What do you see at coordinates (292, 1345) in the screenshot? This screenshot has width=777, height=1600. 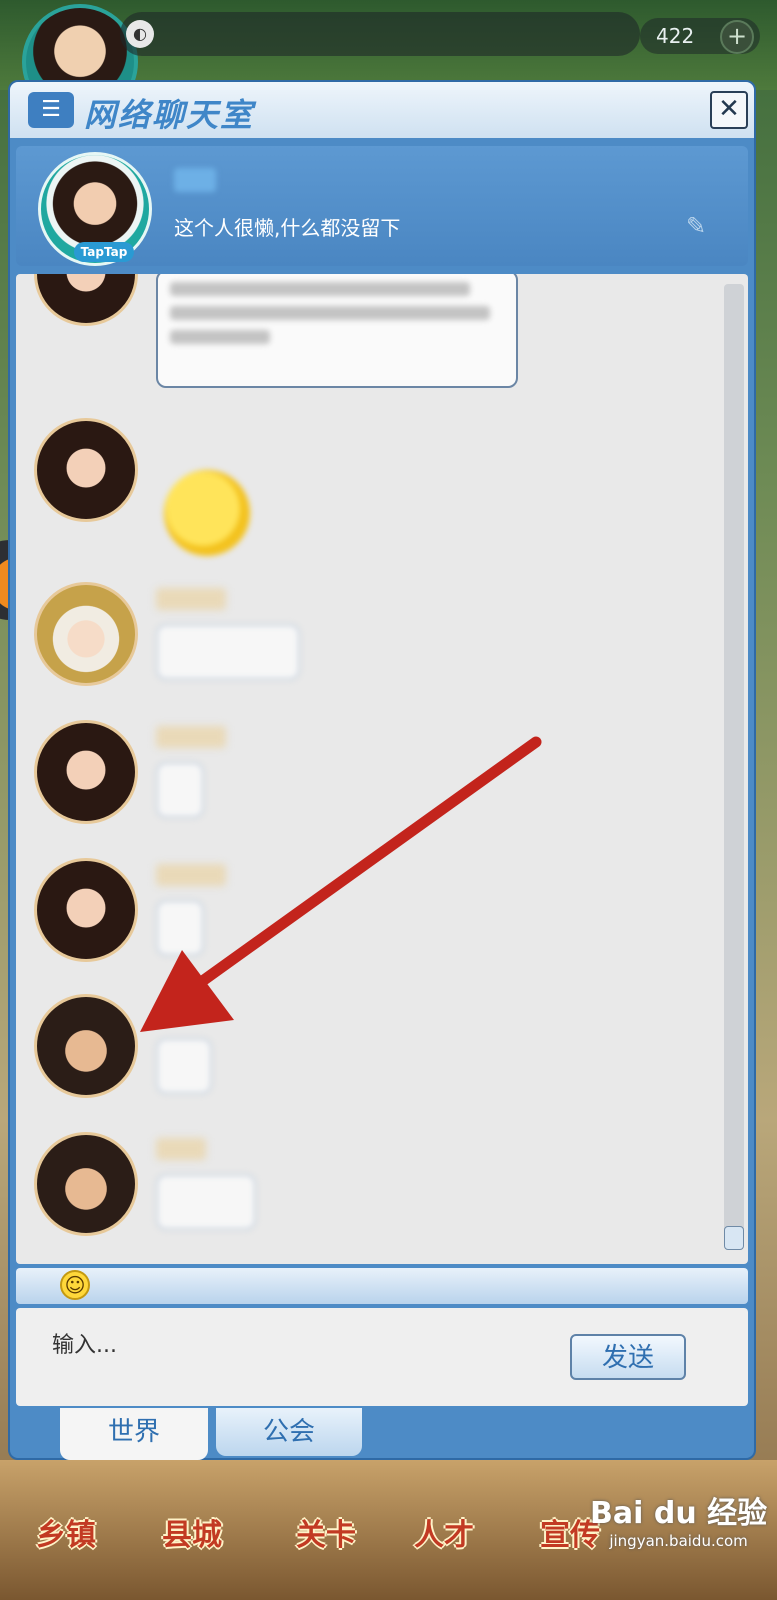 I see `message-input` at bounding box center [292, 1345].